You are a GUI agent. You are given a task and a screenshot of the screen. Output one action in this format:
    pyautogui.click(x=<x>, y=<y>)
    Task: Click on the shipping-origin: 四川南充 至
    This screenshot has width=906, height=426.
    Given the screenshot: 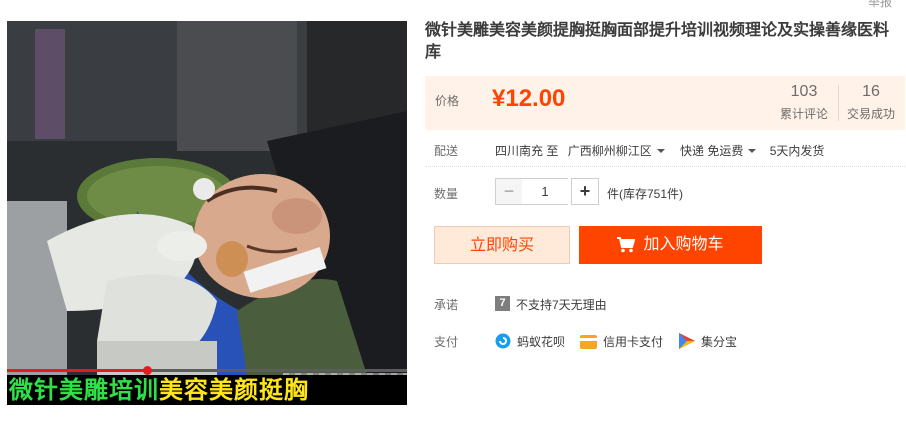 What is the action you would take?
    pyautogui.click(x=527, y=151)
    